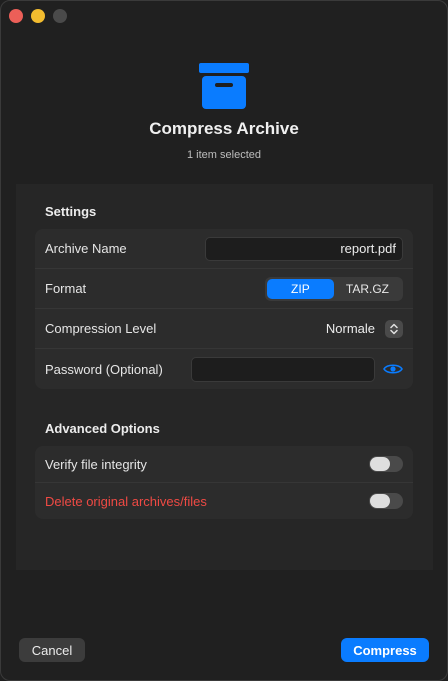 Image resolution: width=448 pixels, height=681 pixels. What do you see at coordinates (224, 464) in the screenshot?
I see `verify-row: Verify file integrity` at bounding box center [224, 464].